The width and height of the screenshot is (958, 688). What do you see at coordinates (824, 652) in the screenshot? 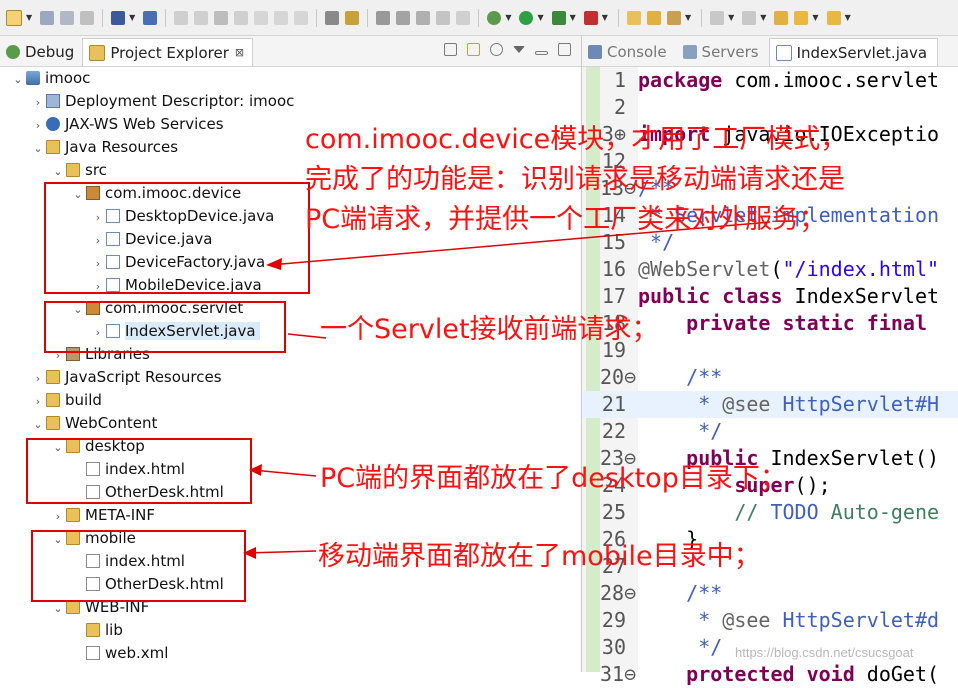
I see `watermark: https://blog.csdn.net/csucsgoat` at bounding box center [824, 652].